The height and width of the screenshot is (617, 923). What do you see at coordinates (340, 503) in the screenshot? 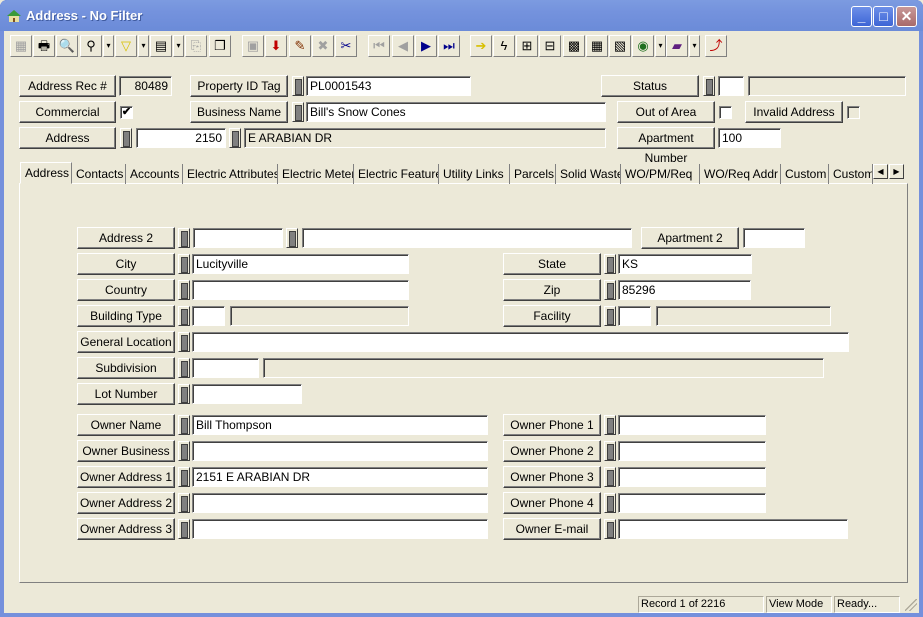
I see `owner-address2-field` at bounding box center [340, 503].